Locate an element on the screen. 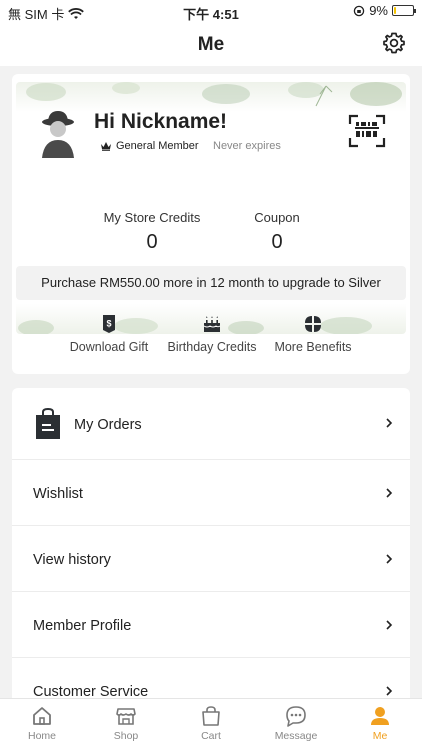 Image resolution: width=422 pixels, height=750 pixels. membership-expiry: Never expires is located at coordinates (247, 146).